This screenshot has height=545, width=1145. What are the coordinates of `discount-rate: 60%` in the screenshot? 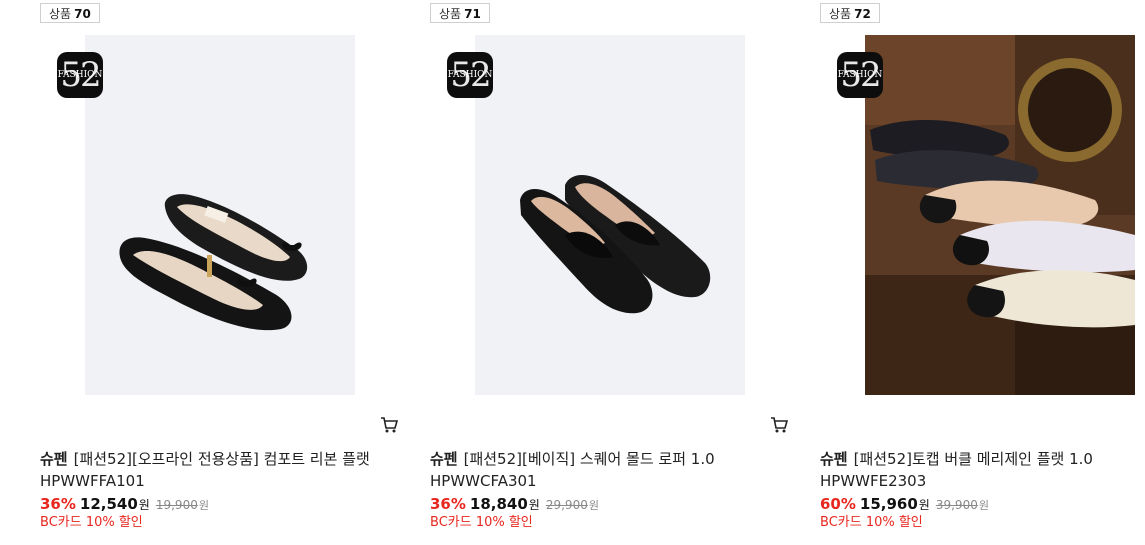 It's located at (838, 504).